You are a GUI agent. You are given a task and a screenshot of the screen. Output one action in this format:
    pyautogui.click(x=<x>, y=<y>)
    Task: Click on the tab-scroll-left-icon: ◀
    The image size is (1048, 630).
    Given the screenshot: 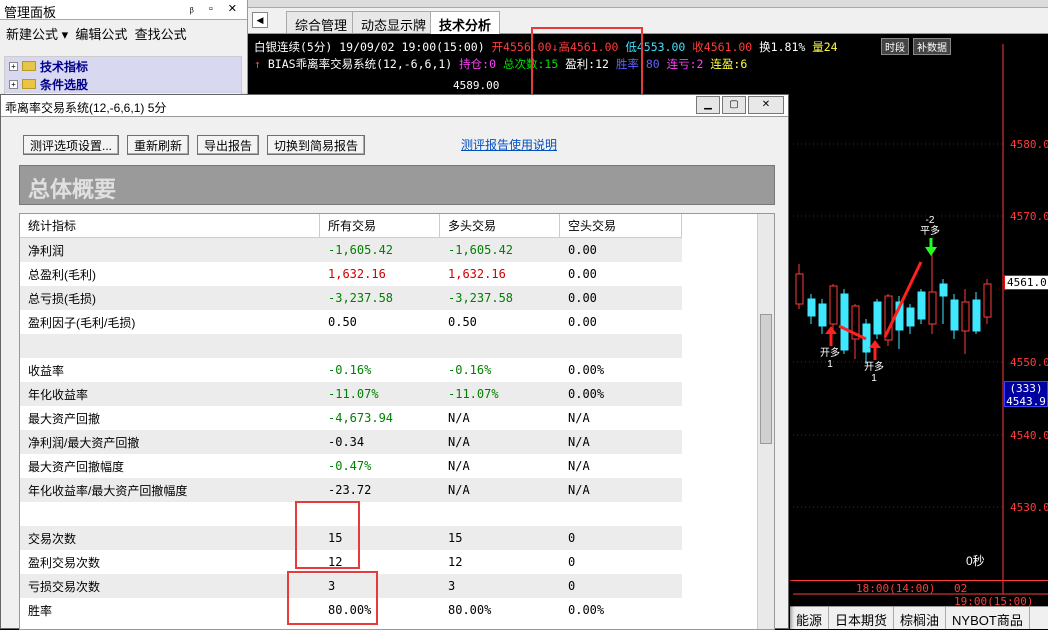 What is the action you would take?
    pyautogui.click(x=260, y=20)
    